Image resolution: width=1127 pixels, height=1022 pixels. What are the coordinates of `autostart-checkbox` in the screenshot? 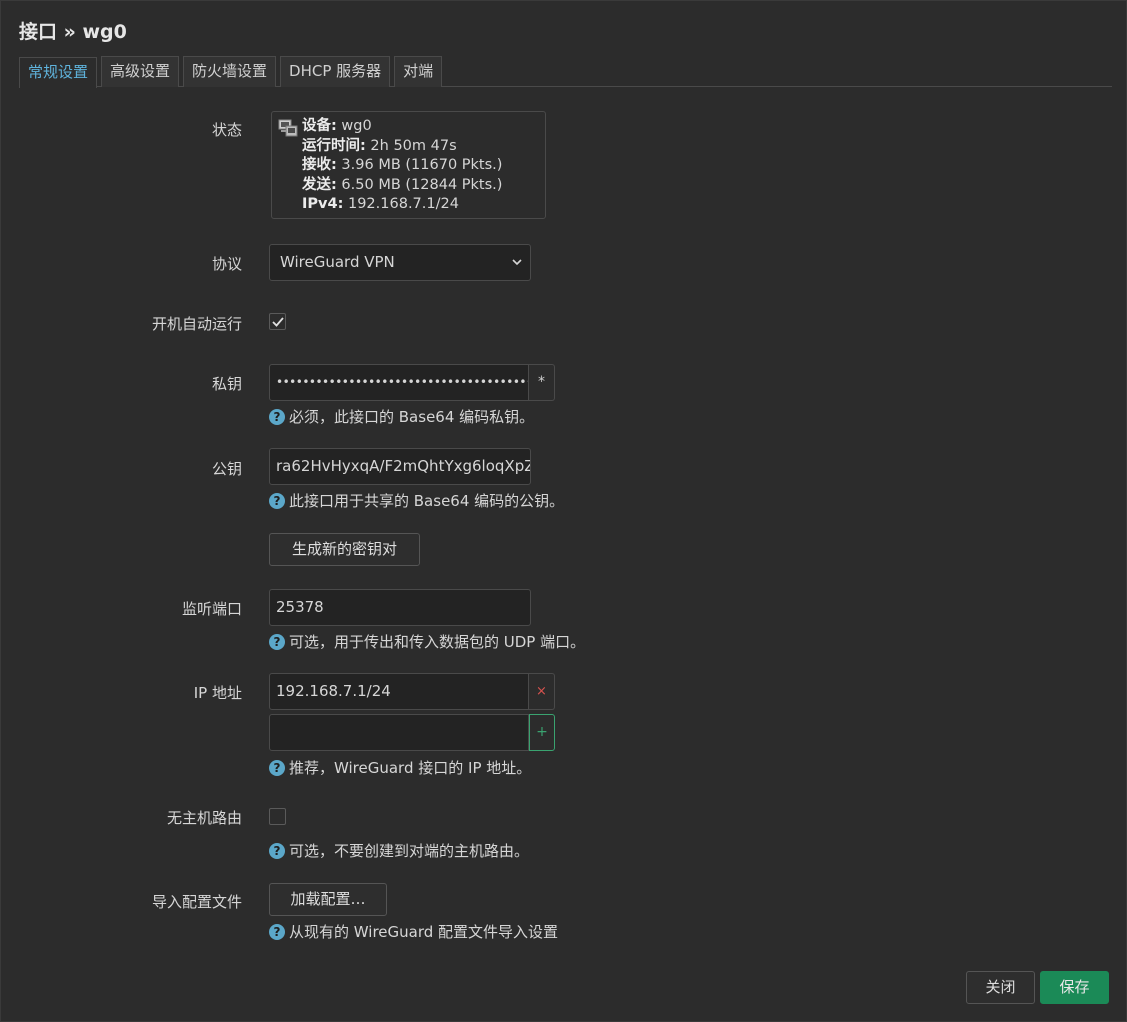 It's located at (277, 321).